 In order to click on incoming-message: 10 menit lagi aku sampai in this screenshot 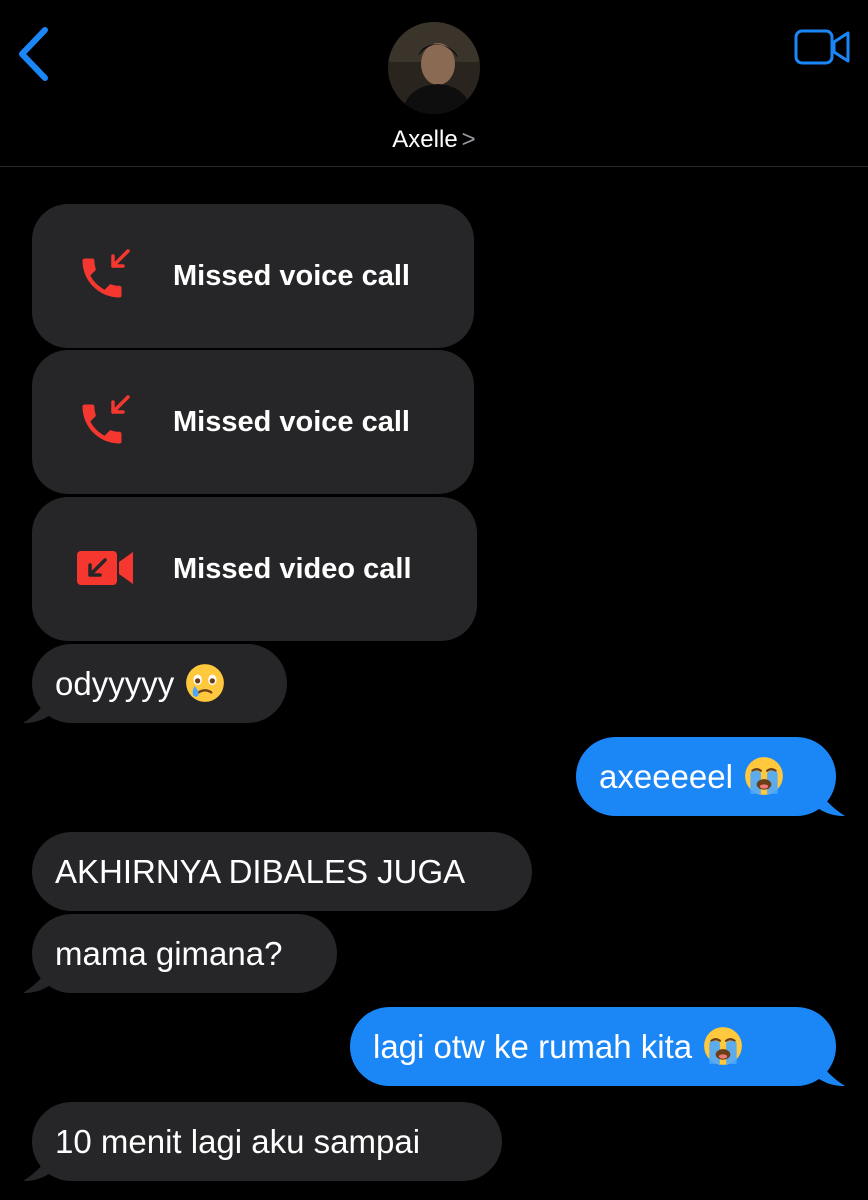, I will do `click(267, 1141)`.